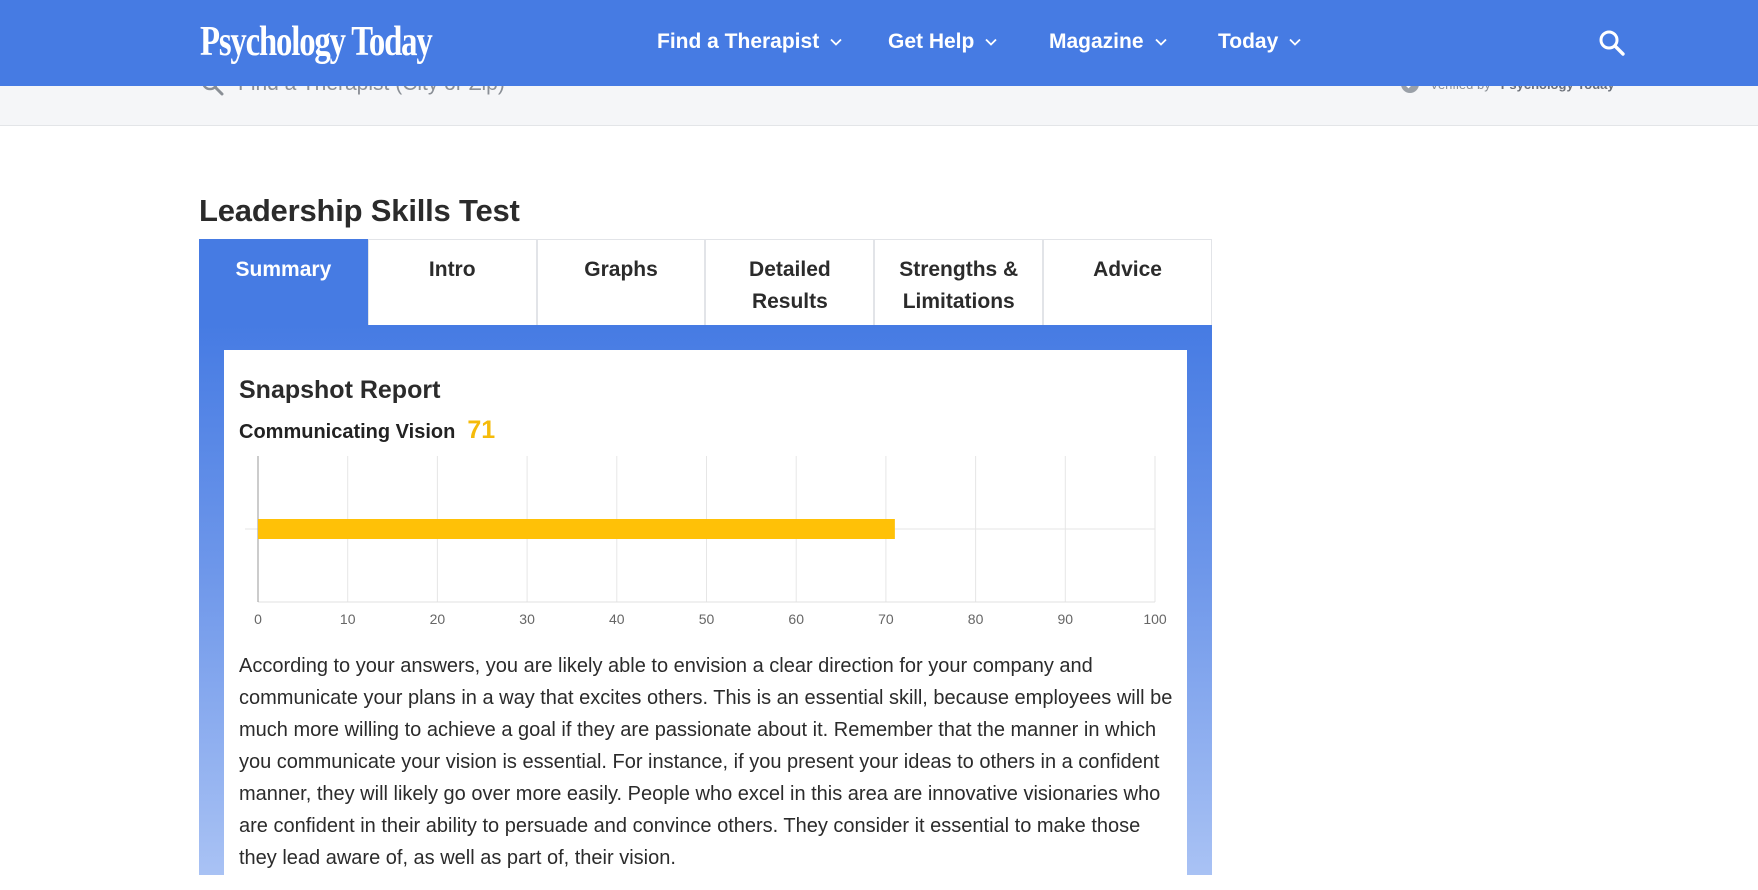 The width and height of the screenshot is (1758, 890). I want to click on nav-get-help: Get Help, so click(943, 42).